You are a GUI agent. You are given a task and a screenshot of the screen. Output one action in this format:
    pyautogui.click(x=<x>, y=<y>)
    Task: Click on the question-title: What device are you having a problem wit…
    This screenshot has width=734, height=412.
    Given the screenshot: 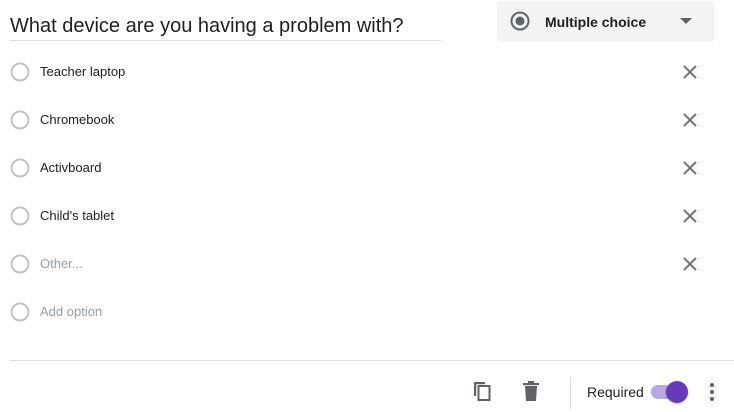 What is the action you would take?
    pyautogui.click(x=225, y=26)
    